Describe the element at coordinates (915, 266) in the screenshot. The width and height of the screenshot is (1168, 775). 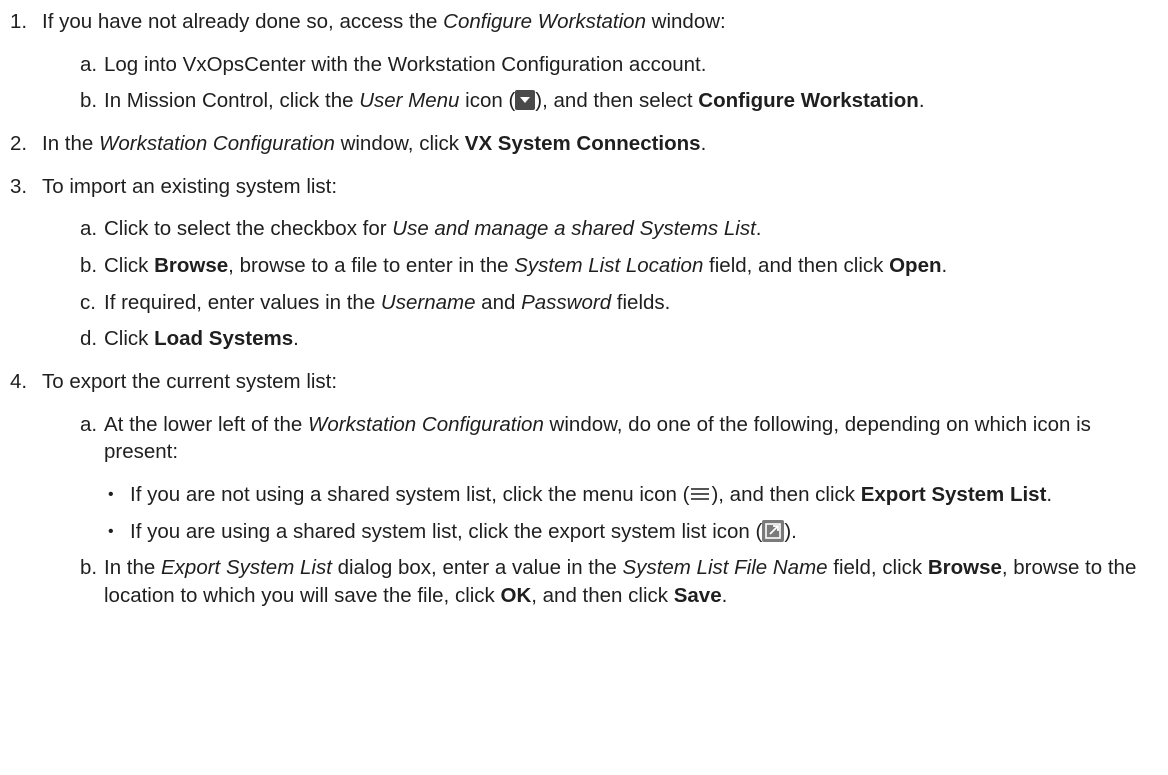
I see `ui-command: Open` at that location.